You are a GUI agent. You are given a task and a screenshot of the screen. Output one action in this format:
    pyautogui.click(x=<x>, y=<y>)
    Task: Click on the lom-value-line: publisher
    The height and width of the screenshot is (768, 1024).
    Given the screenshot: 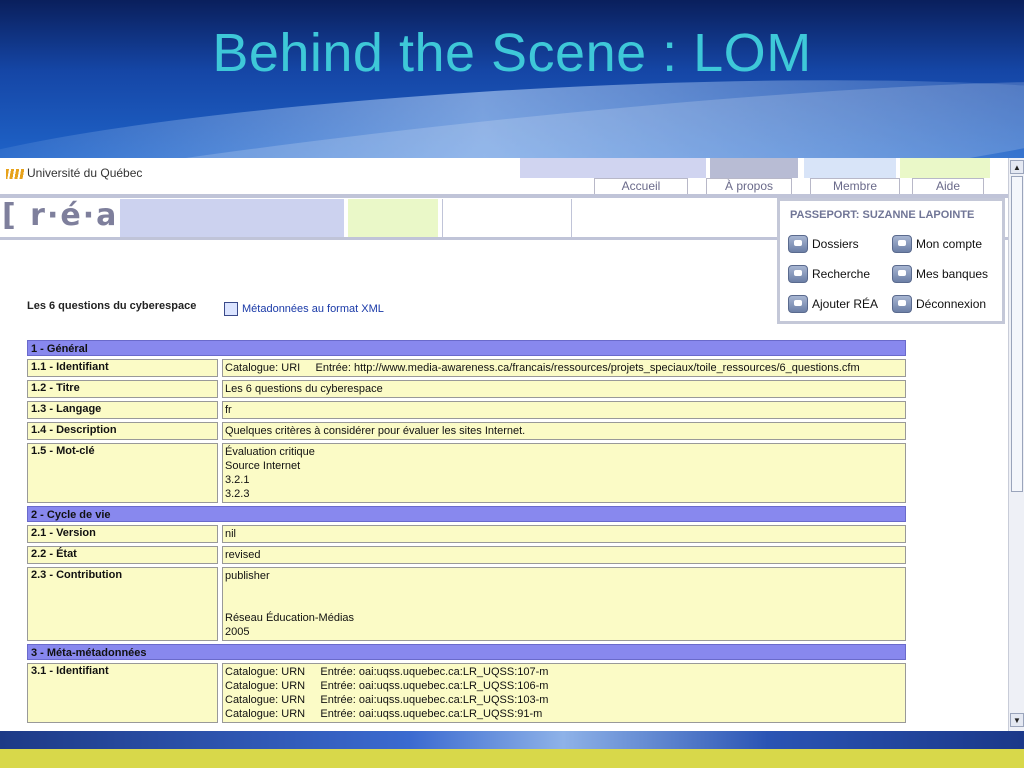 What is the action you would take?
    pyautogui.click(x=247, y=576)
    